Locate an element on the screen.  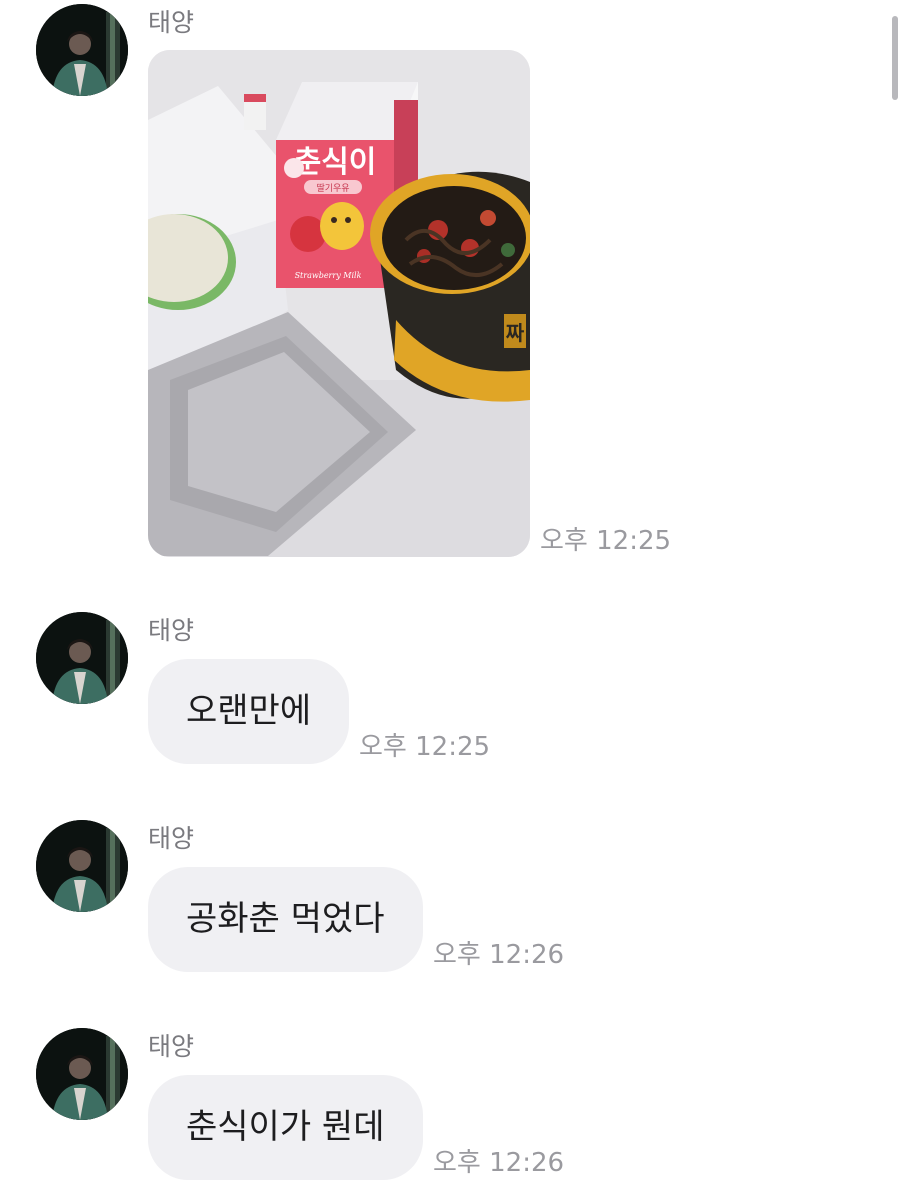
message-bubble: 춘식이가 뭔데 is located at coordinates (285, 1127).